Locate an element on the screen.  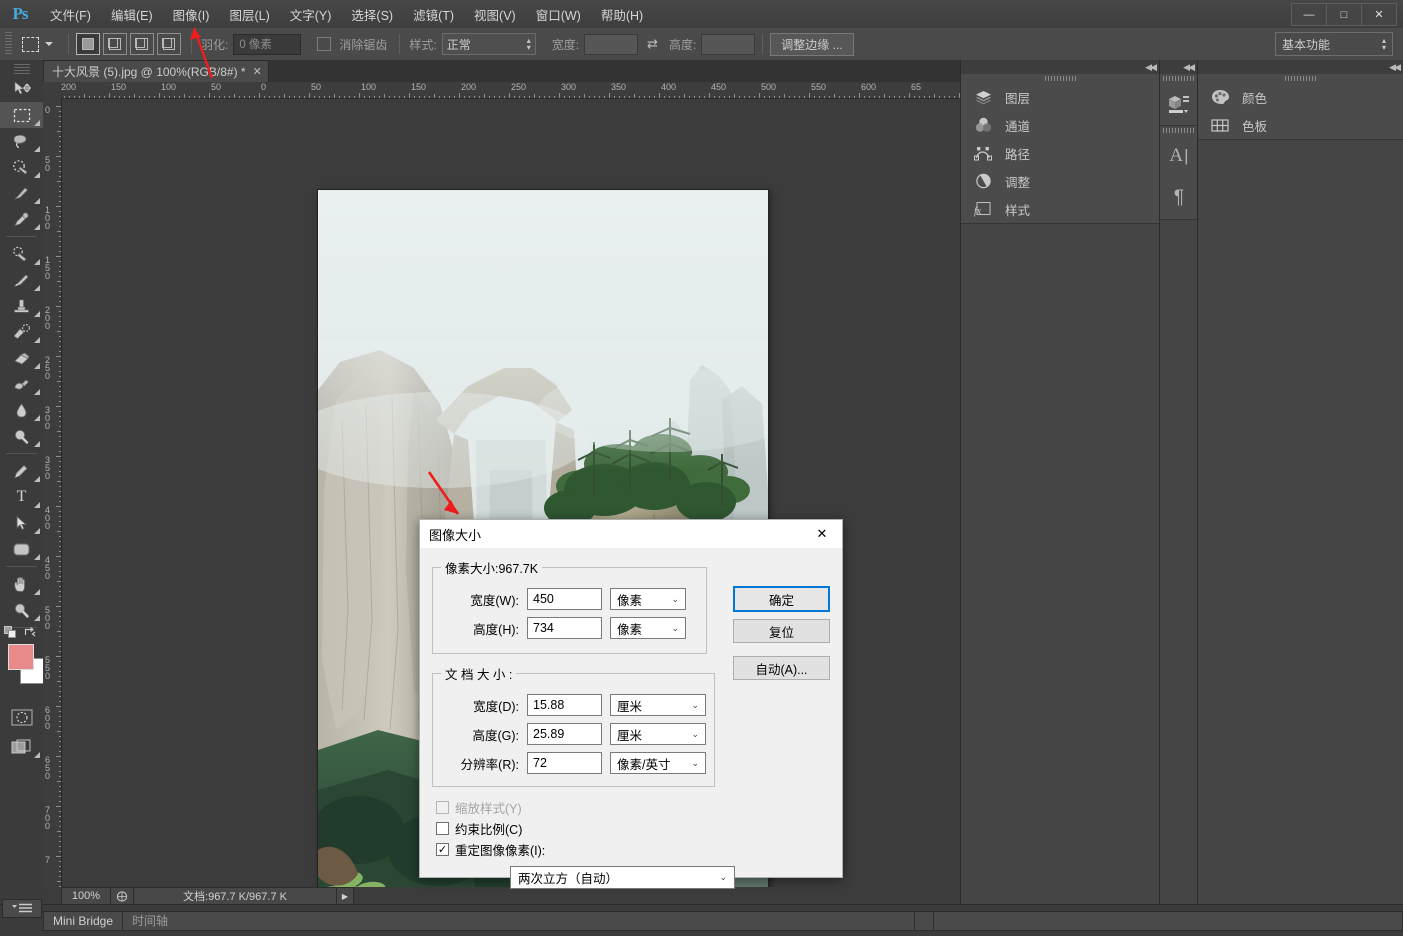
gradient-tool is located at coordinates (21, 384).